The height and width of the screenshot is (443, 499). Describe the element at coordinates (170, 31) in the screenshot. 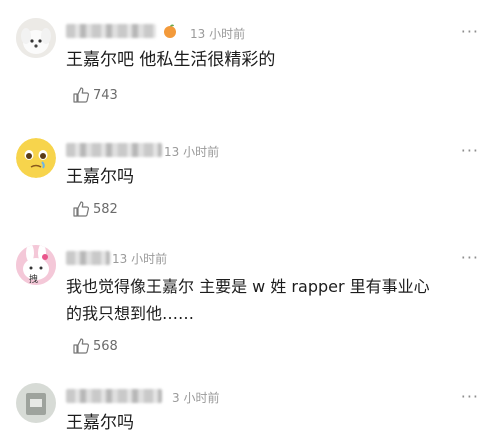

I see `peach-badge-icon` at that location.